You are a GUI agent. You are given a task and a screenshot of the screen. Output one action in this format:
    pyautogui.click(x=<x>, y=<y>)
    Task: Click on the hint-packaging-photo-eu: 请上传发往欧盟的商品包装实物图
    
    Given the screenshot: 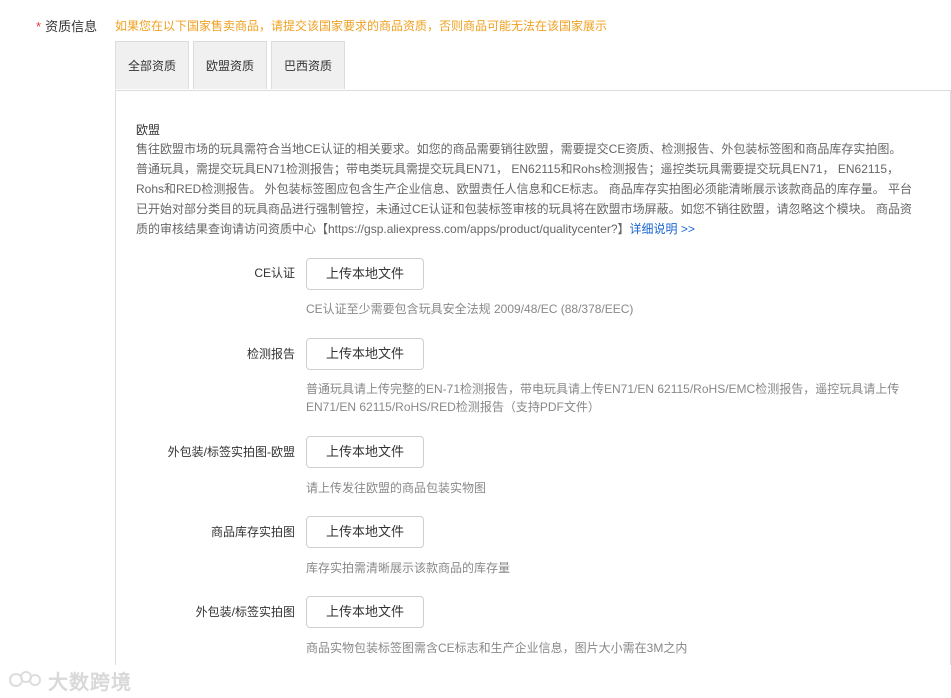 What is the action you would take?
    pyautogui.click(x=396, y=488)
    